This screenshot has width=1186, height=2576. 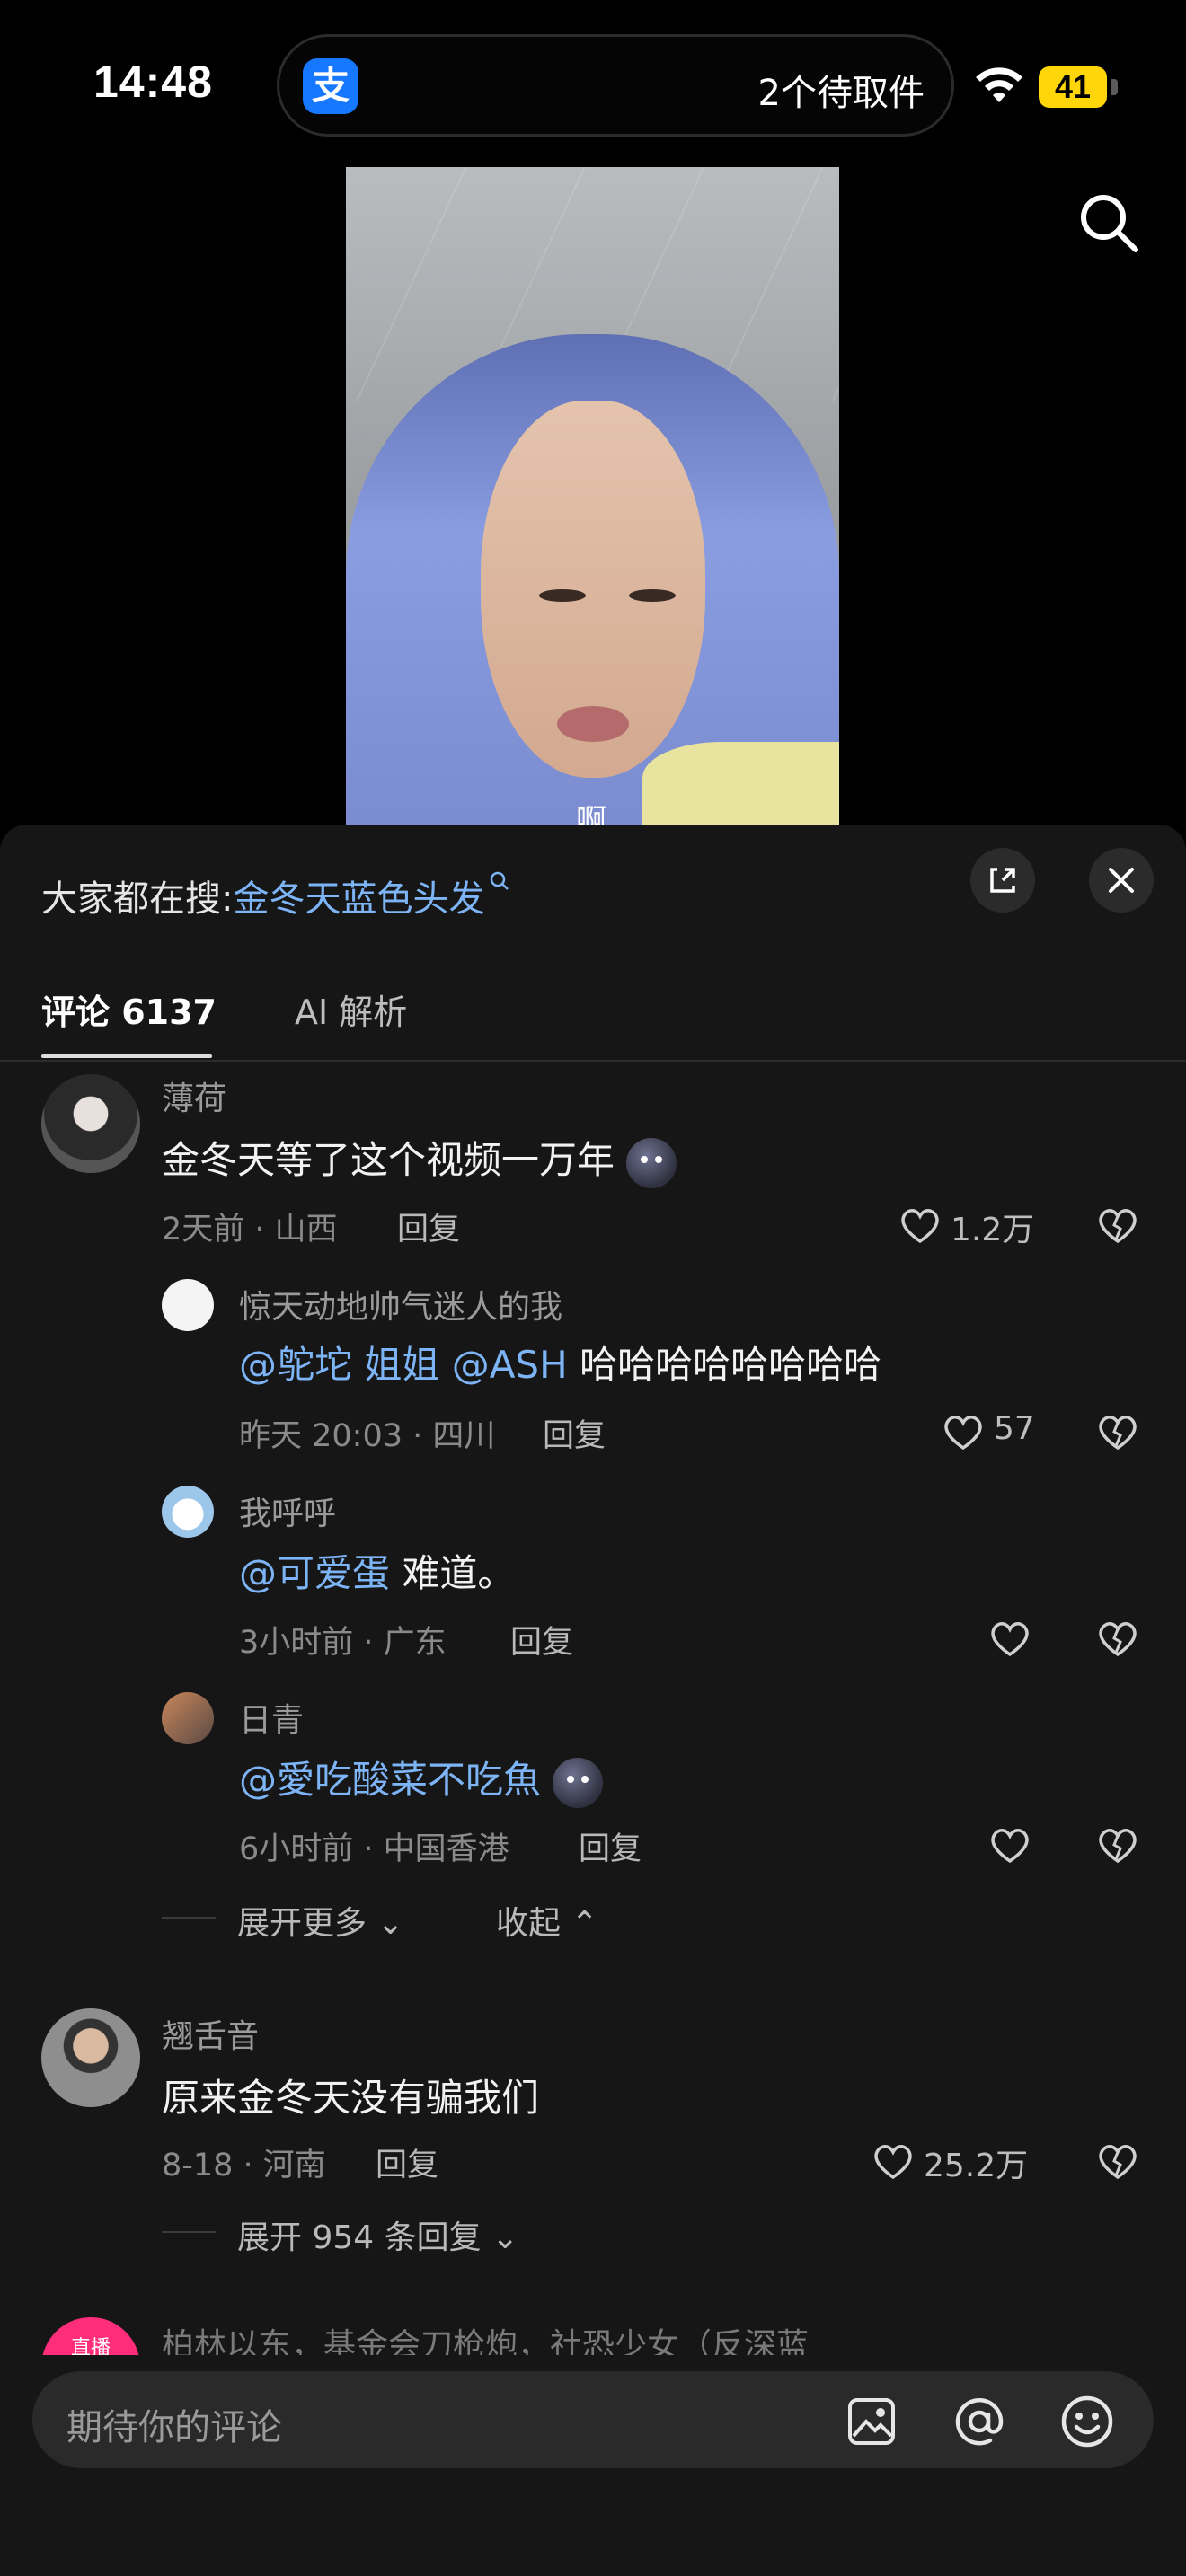 What do you see at coordinates (374, 1849) in the screenshot?
I see `comment-meta: 6小时前 · 中国香港` at bounding box center [374, 1849].